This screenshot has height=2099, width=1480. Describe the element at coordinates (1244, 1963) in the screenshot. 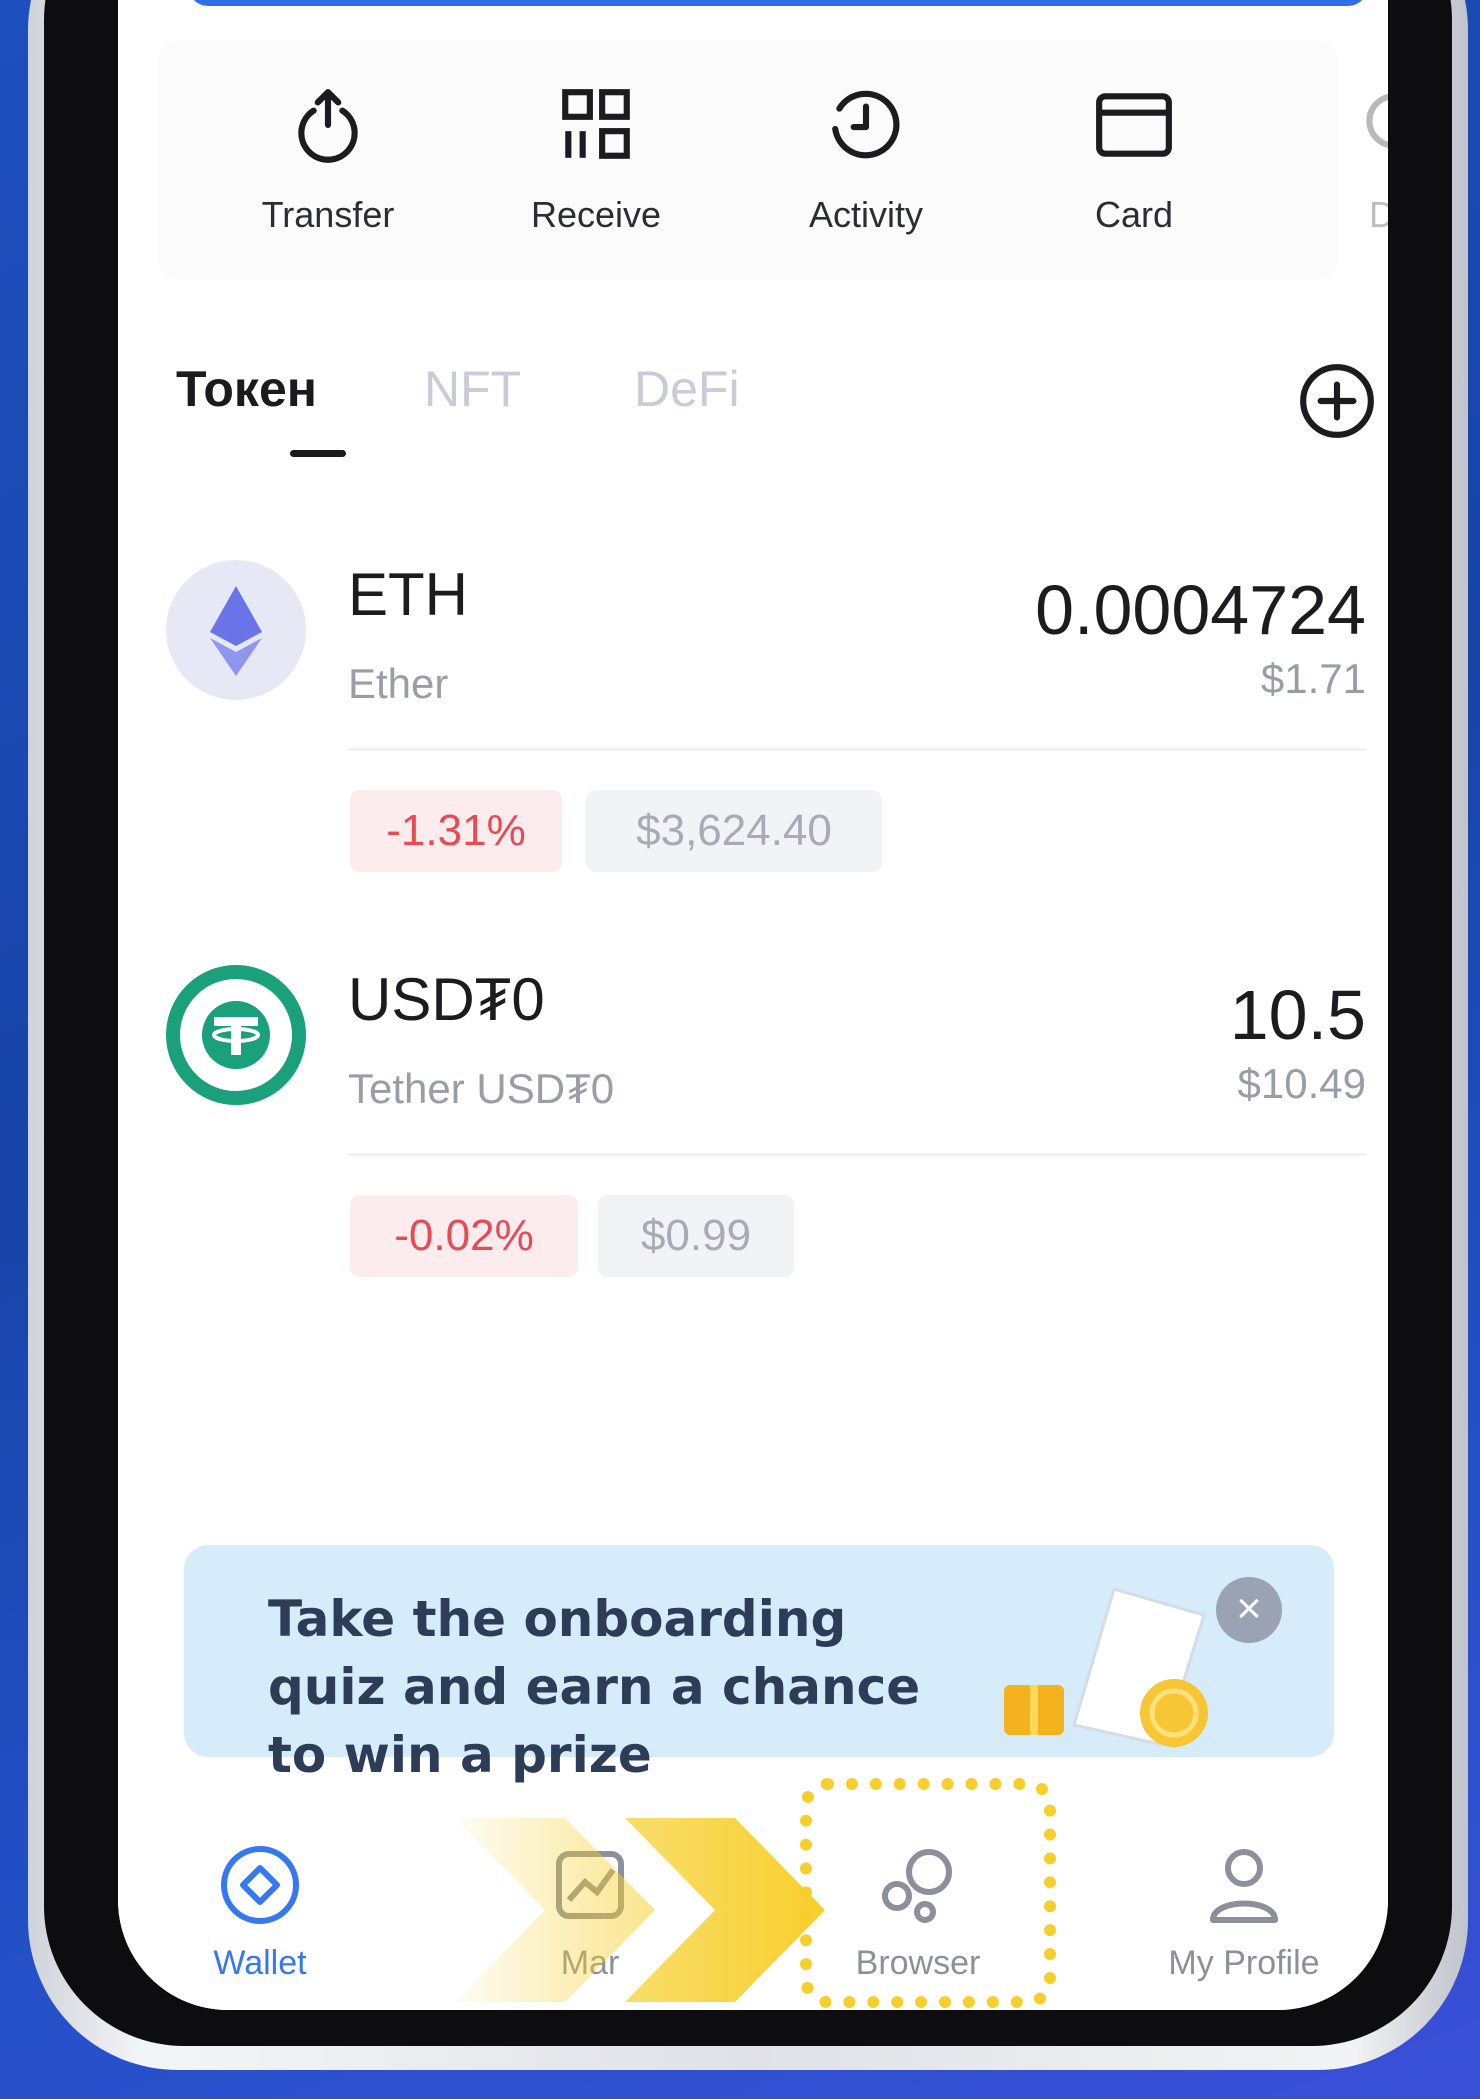

I see `nav-profile-label: My Profile` at that location.